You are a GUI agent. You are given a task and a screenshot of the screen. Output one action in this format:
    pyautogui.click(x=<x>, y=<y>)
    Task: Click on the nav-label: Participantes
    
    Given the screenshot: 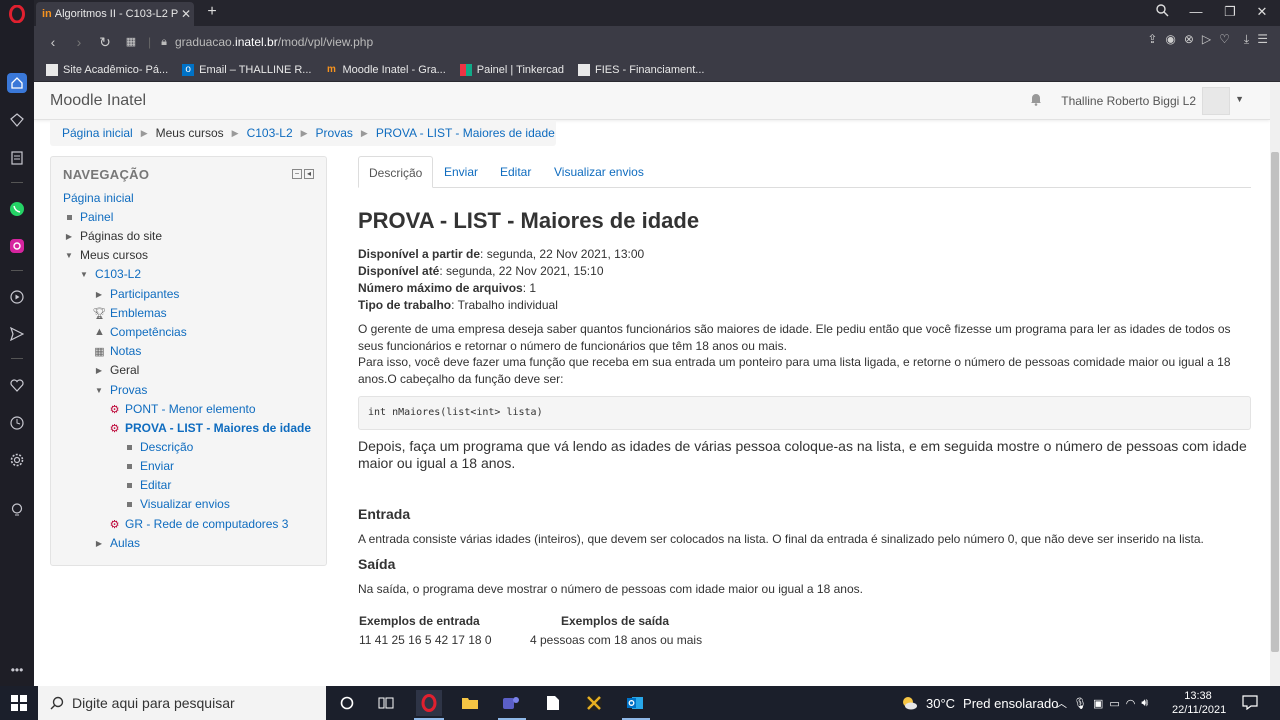 What is the action you would take?
    pyautogui.click(x=144, y=294)
    